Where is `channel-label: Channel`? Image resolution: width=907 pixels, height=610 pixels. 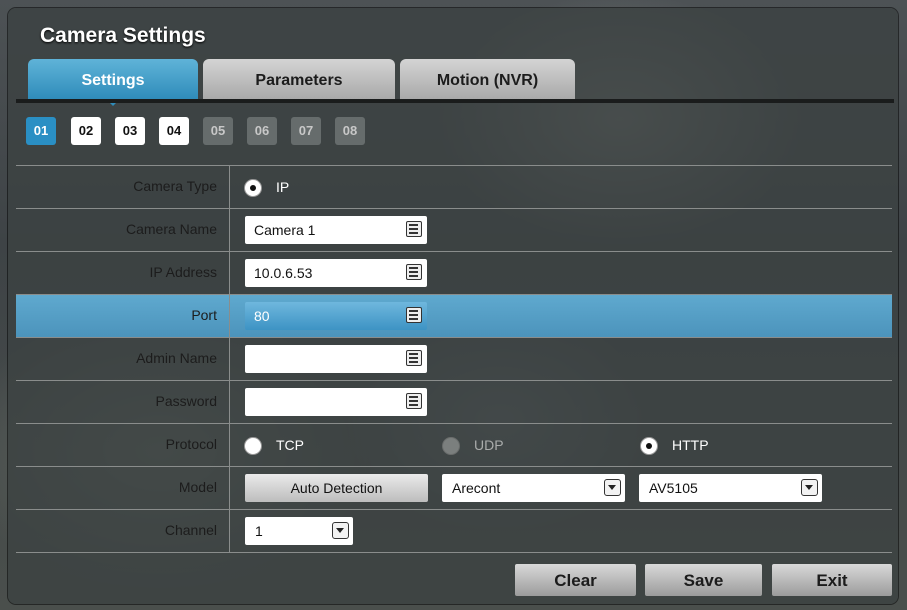 channel-label: Channel is located at coordinates (190, 530).